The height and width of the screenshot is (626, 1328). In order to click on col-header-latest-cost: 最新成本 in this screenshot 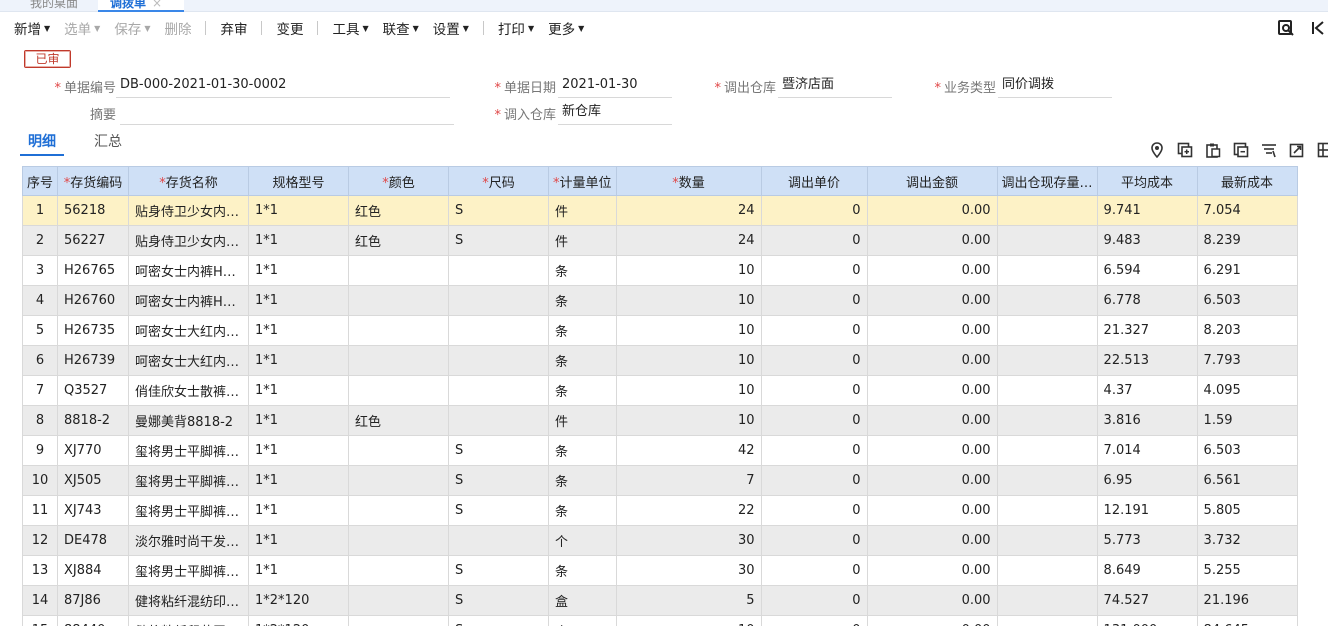, I will do `click(1247, 181)`.